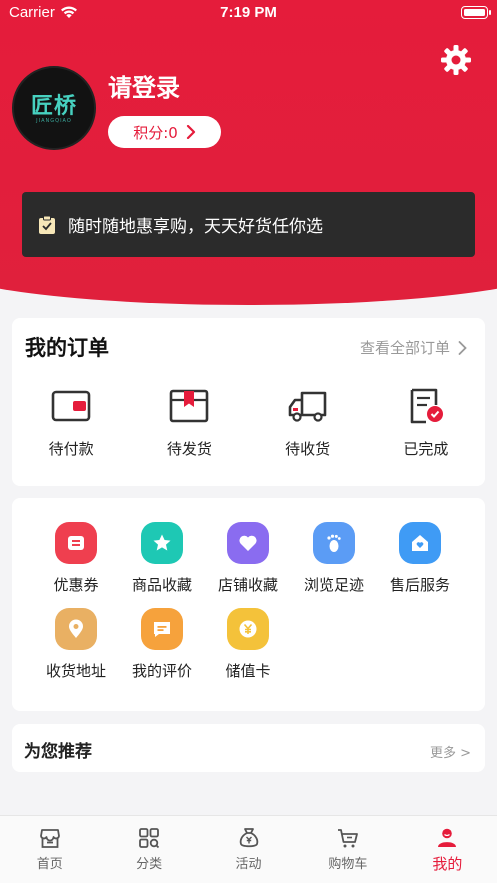  I want to click on tool-label: 储值卡, so click(248, 671).